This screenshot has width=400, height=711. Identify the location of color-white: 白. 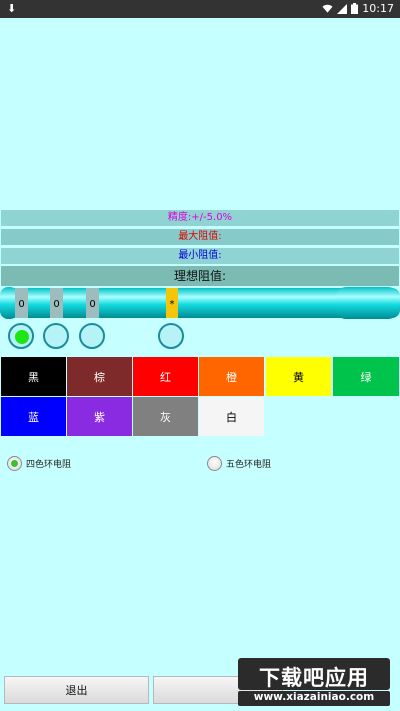
(231, 416).